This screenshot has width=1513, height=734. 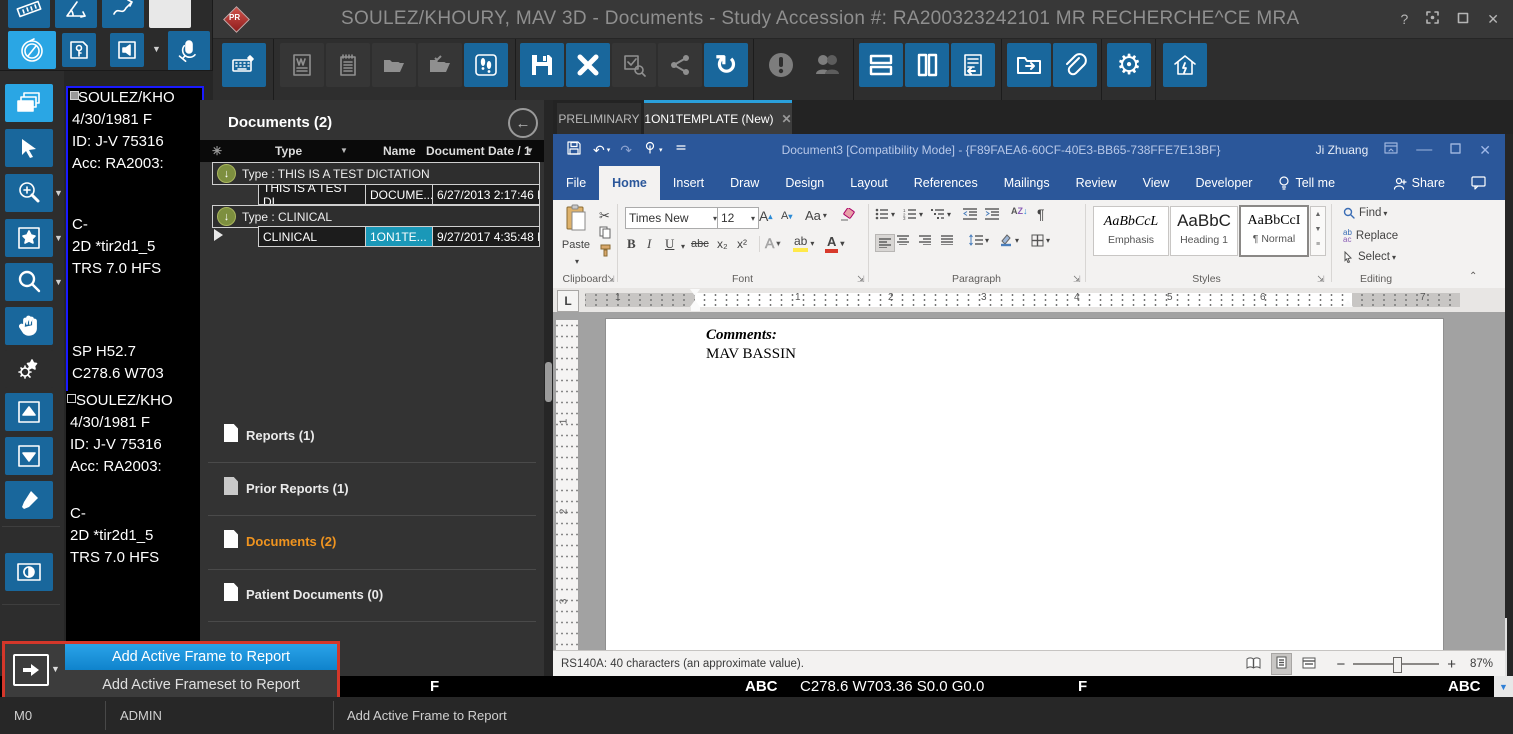 I want to click on cut-icon: ✂, so click(x=604, y=216).